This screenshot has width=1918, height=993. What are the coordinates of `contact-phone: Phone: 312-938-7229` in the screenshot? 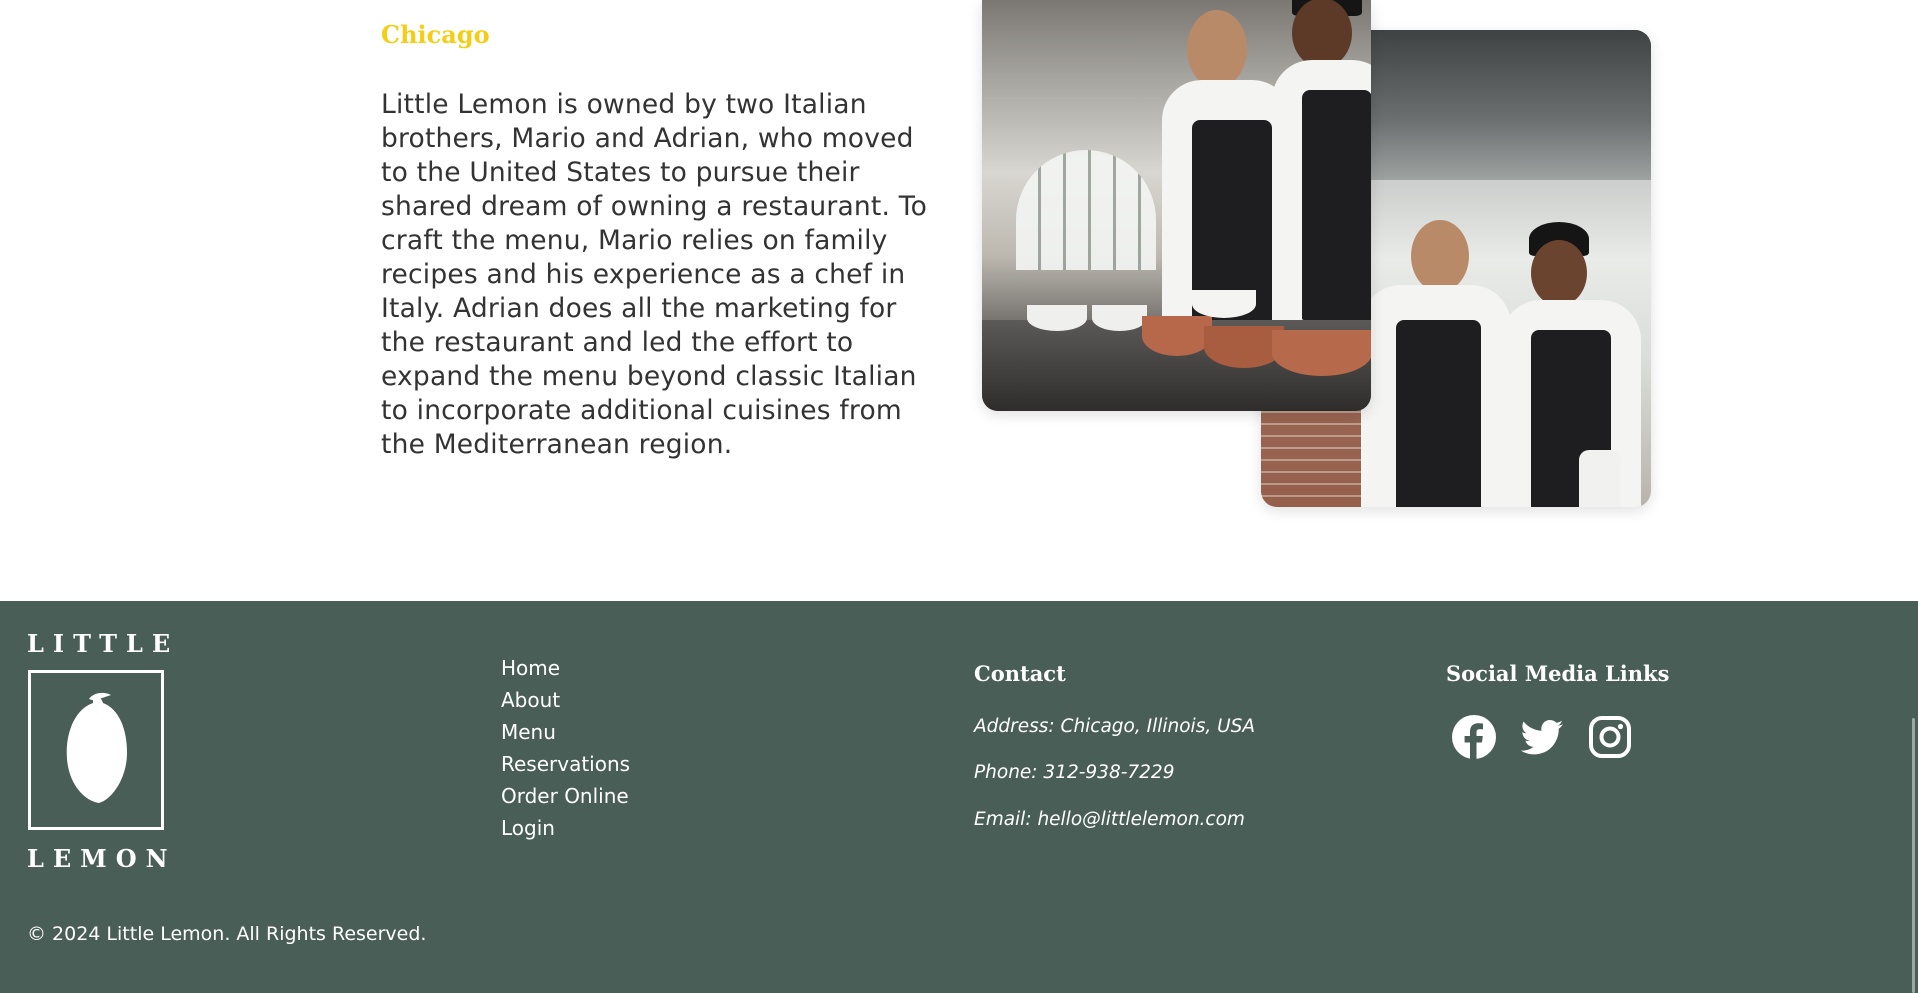 It's located at (1074, 772).